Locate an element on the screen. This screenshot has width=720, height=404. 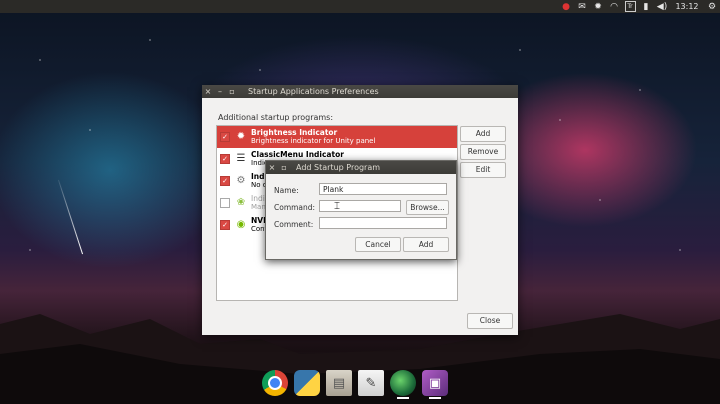
gear-icon: ⚙ is located at coordinates (241, 180).